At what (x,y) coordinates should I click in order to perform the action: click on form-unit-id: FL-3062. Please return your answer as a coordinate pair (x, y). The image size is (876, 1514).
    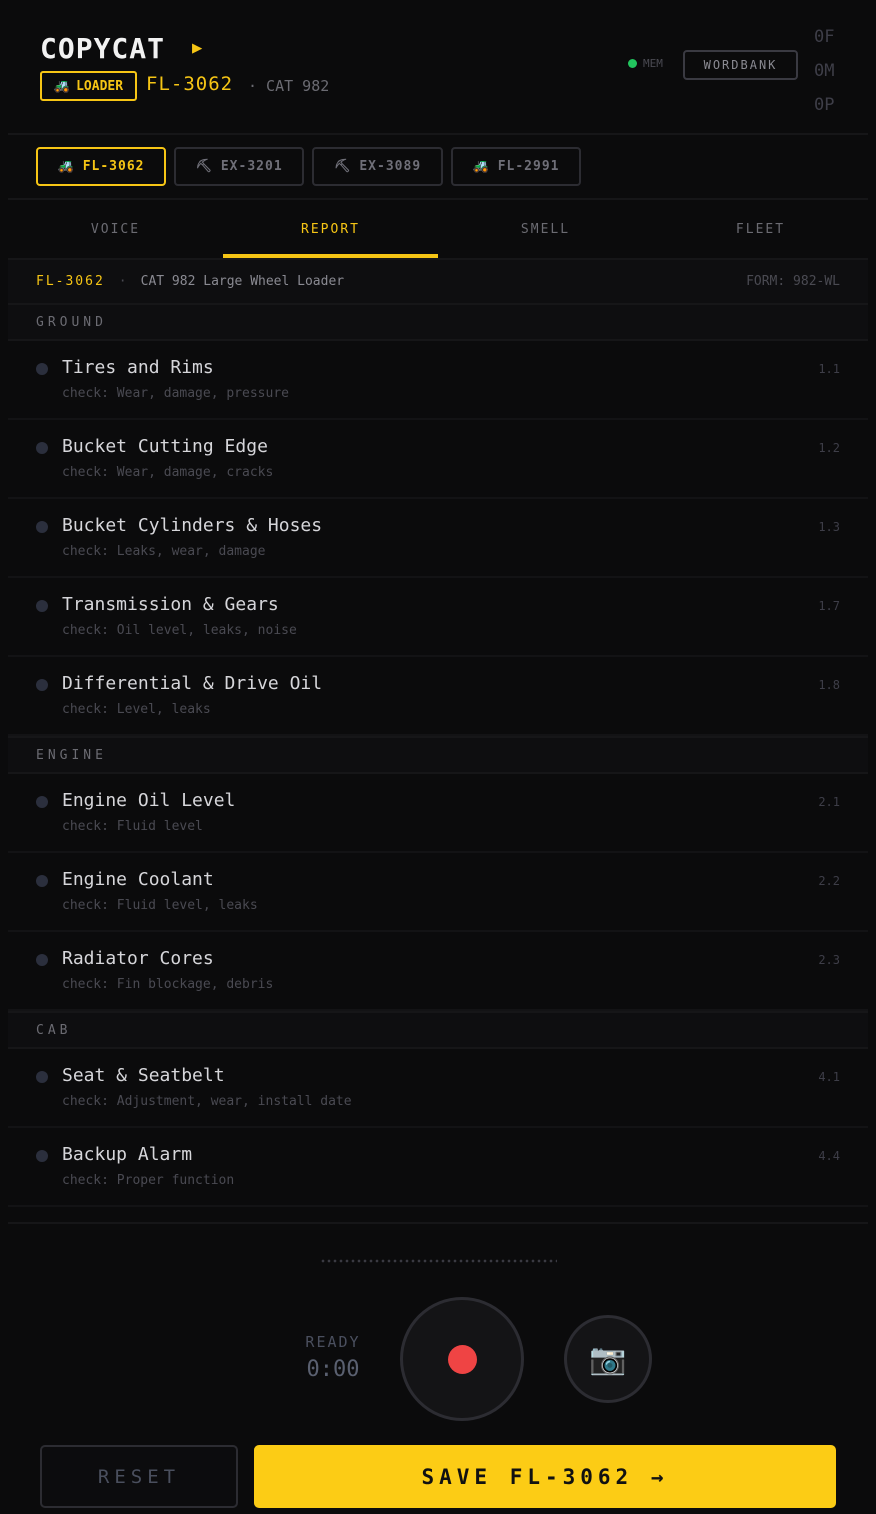
    Looking at the image, I should click on (70, 281).